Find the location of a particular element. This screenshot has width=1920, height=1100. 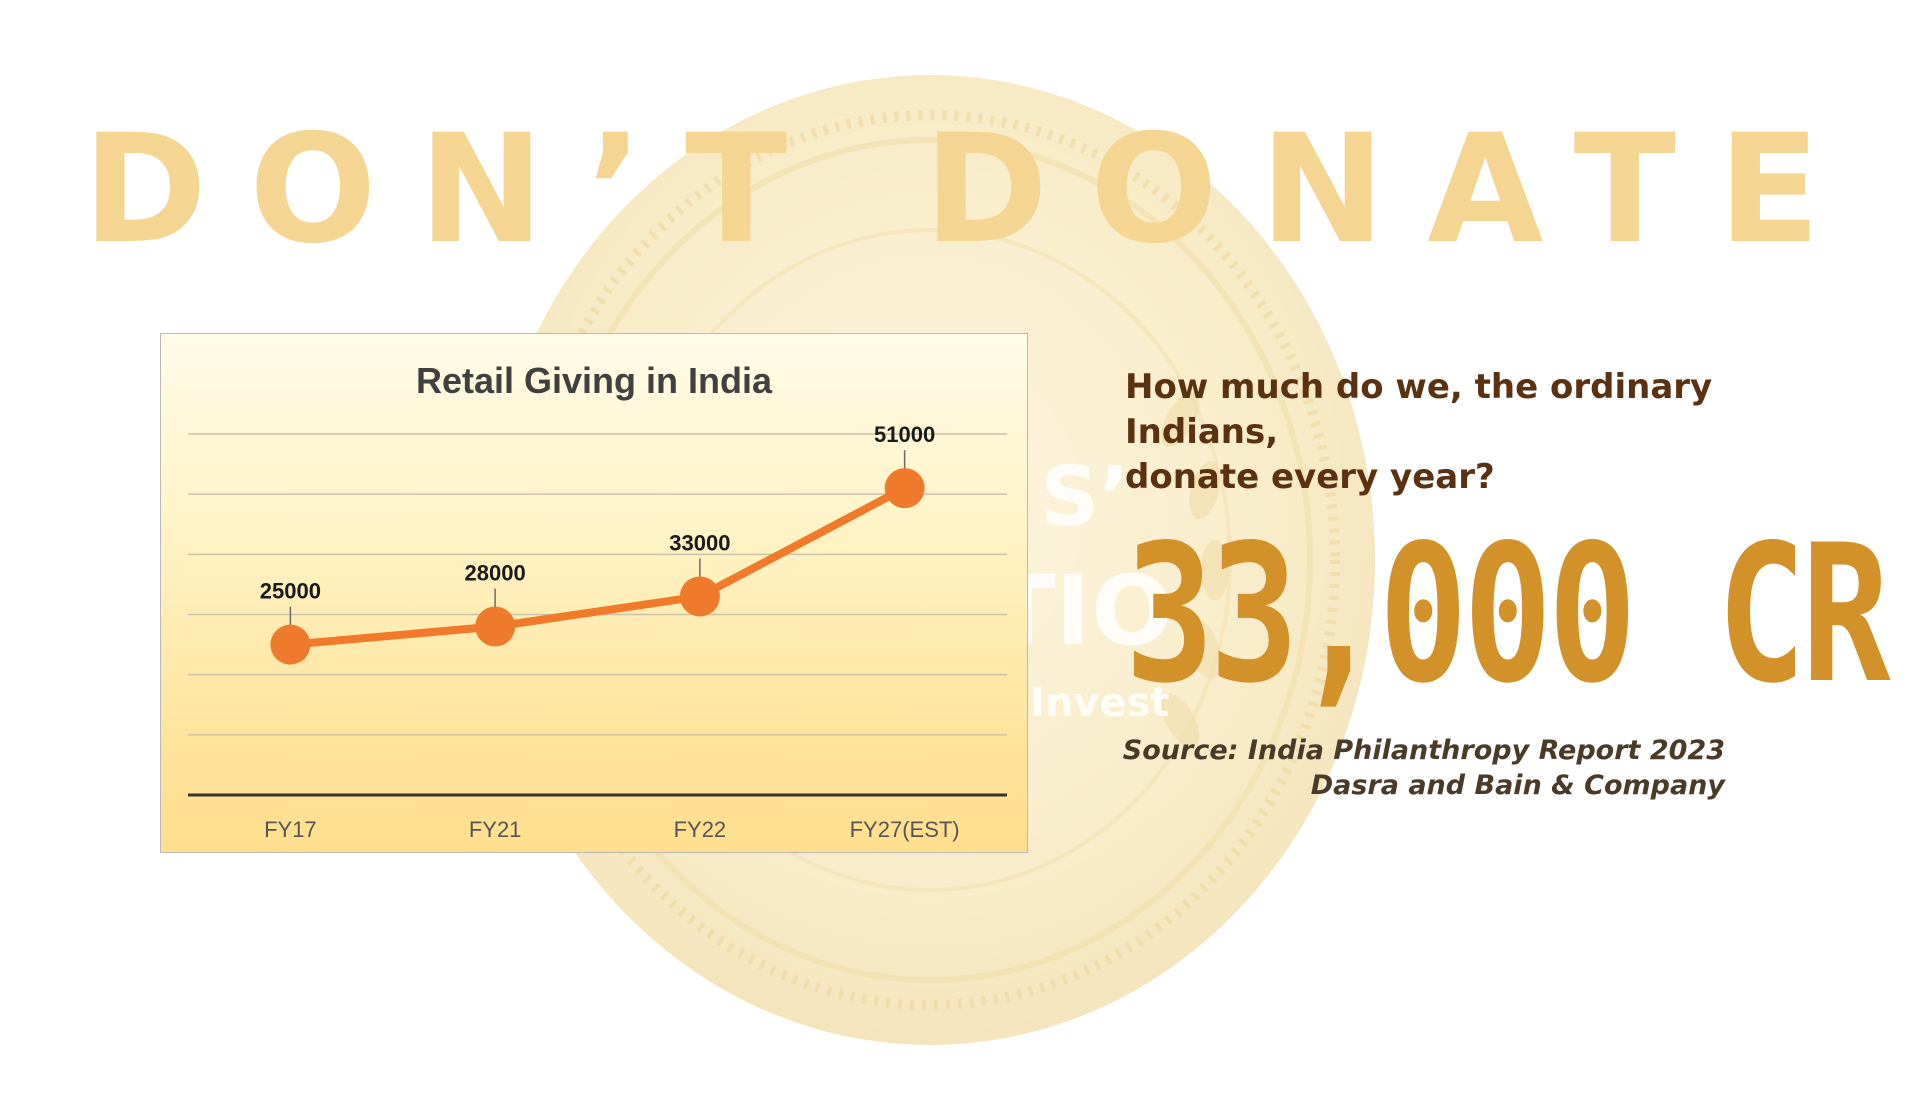

data-label: 33000 is located at coordinates (699, 542).